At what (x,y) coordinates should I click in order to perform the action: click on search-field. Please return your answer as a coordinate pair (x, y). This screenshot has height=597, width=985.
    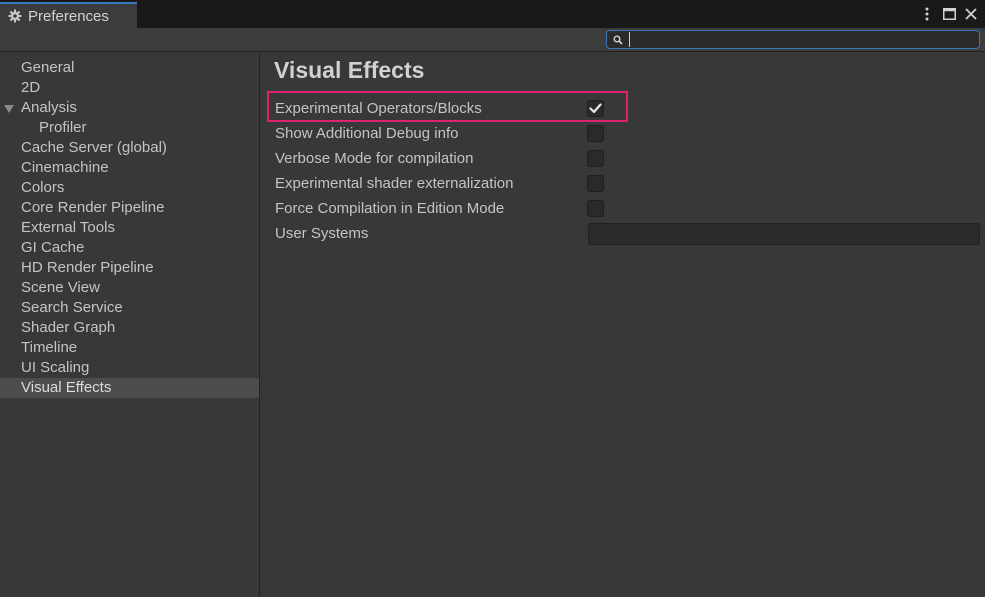
    Looking at the image, I should click on (793, 39).